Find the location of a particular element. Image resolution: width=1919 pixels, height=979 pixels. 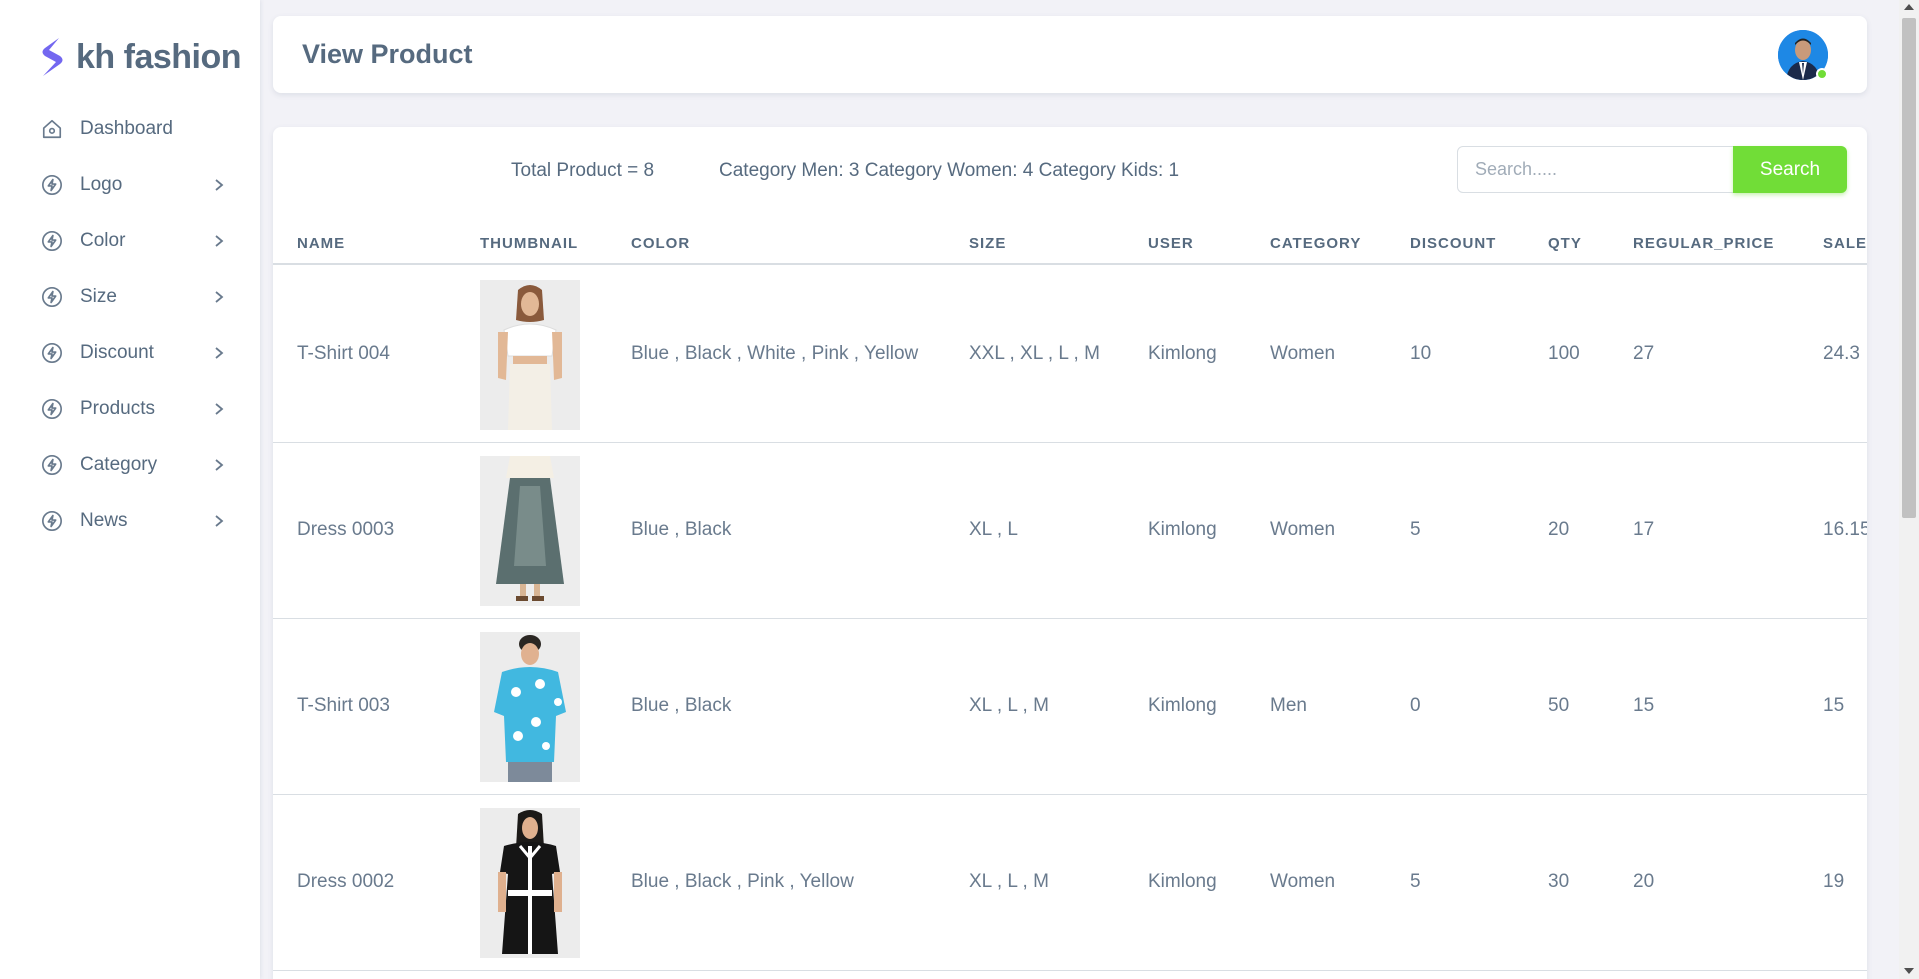

page-title: View Product is located at coordinates (387, 54).